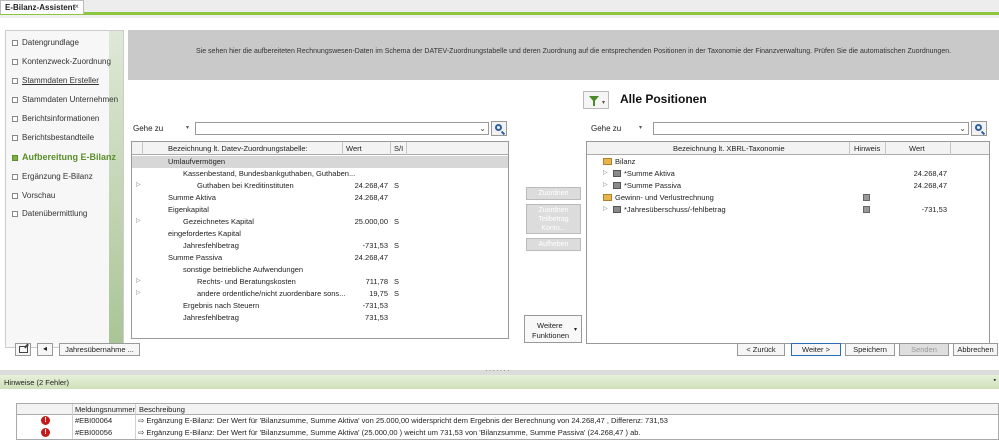  What do you see at coordinates (979, 128) in the screenshot?
I see `right-search-button` at bounding box center [979, 128].